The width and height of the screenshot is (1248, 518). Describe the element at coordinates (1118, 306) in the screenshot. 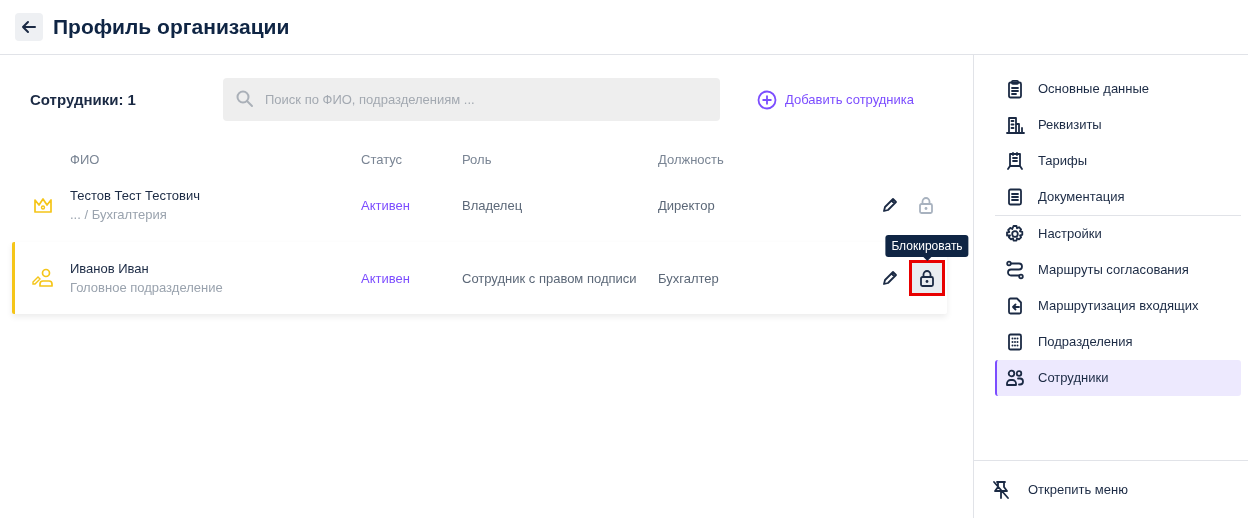

I see `sidebar-item: Маршрутизация входящих` at that location.